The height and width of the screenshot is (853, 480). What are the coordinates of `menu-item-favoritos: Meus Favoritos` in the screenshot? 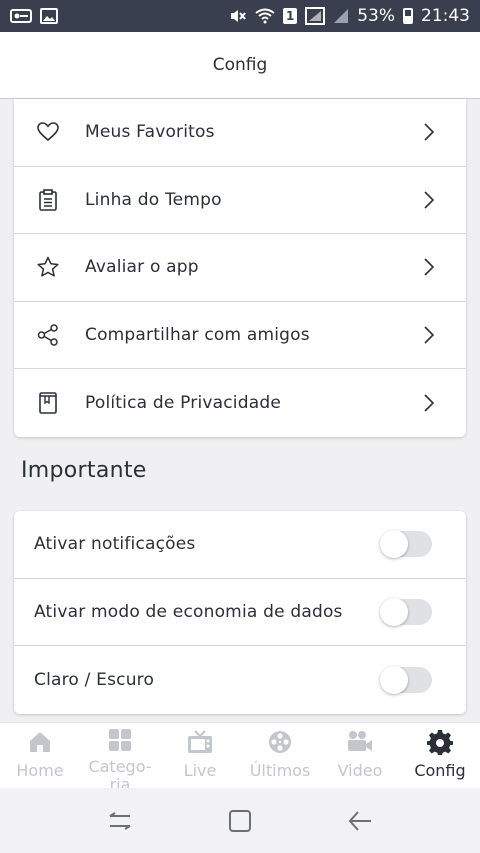 It's located at (240, 133).